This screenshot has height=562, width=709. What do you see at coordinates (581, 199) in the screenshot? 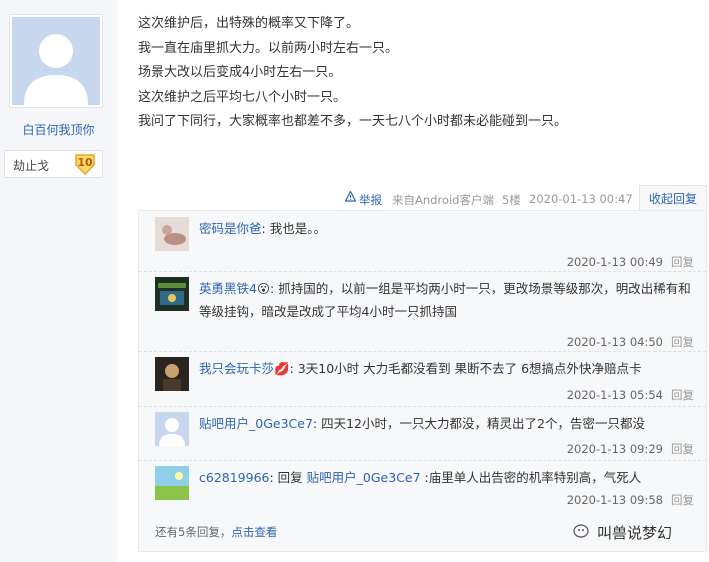
I see `post-time: 2020-01-13 00:47` at bounding box center [581, 199].